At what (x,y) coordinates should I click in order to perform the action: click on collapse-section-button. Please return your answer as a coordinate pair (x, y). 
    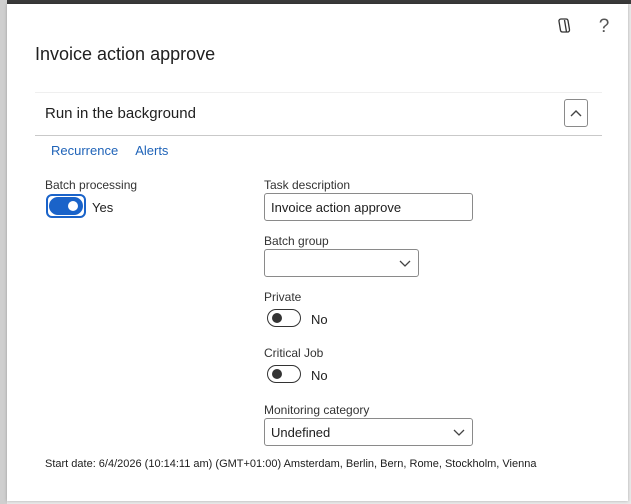
    Looking at the image, I should click on (576, 113).